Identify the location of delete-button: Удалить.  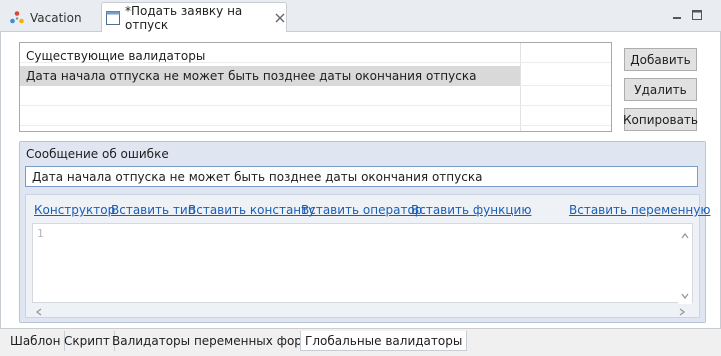
(660, 89).